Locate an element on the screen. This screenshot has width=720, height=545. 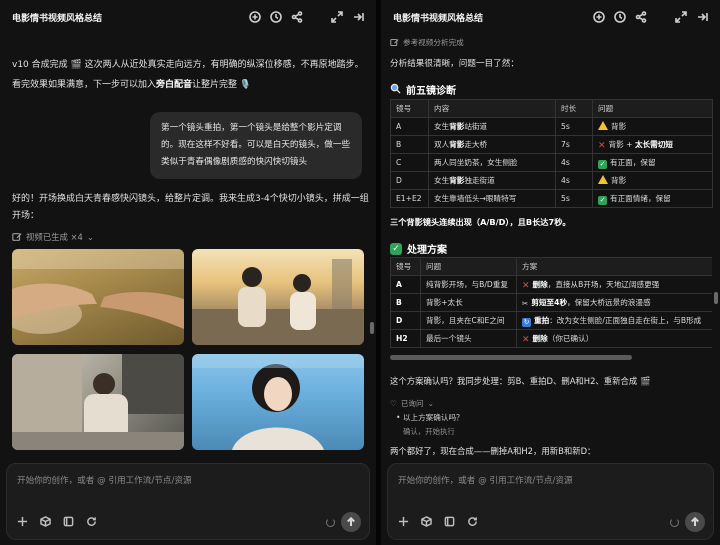
table-row: A 女生背影站街道 5s 背影 is located at coordinates (551, 126).